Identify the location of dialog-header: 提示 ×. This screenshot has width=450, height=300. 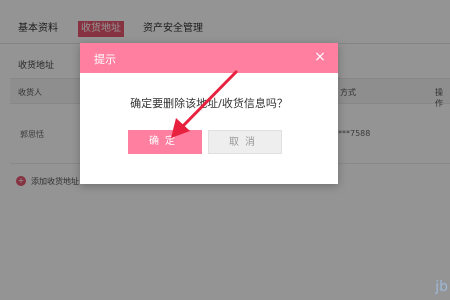
(209, 58).